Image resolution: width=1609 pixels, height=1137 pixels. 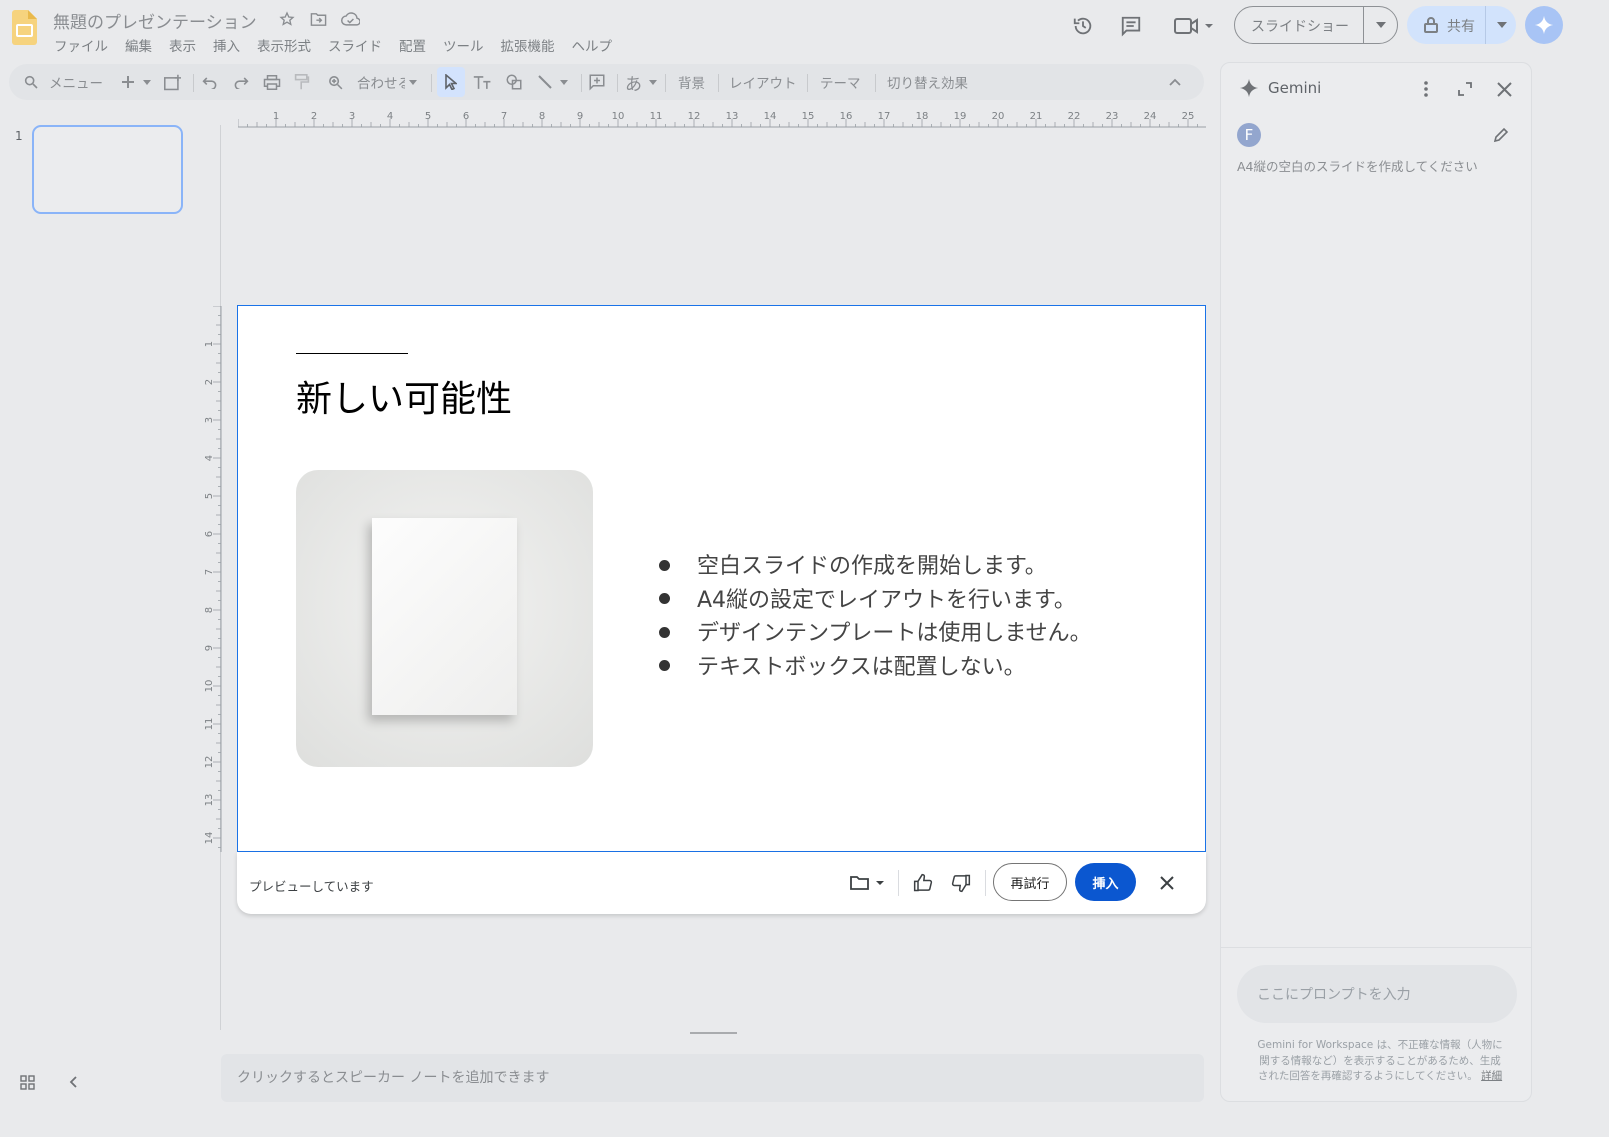 I want to click on preview-status: プレビューしています, so click(x=311, y=886).